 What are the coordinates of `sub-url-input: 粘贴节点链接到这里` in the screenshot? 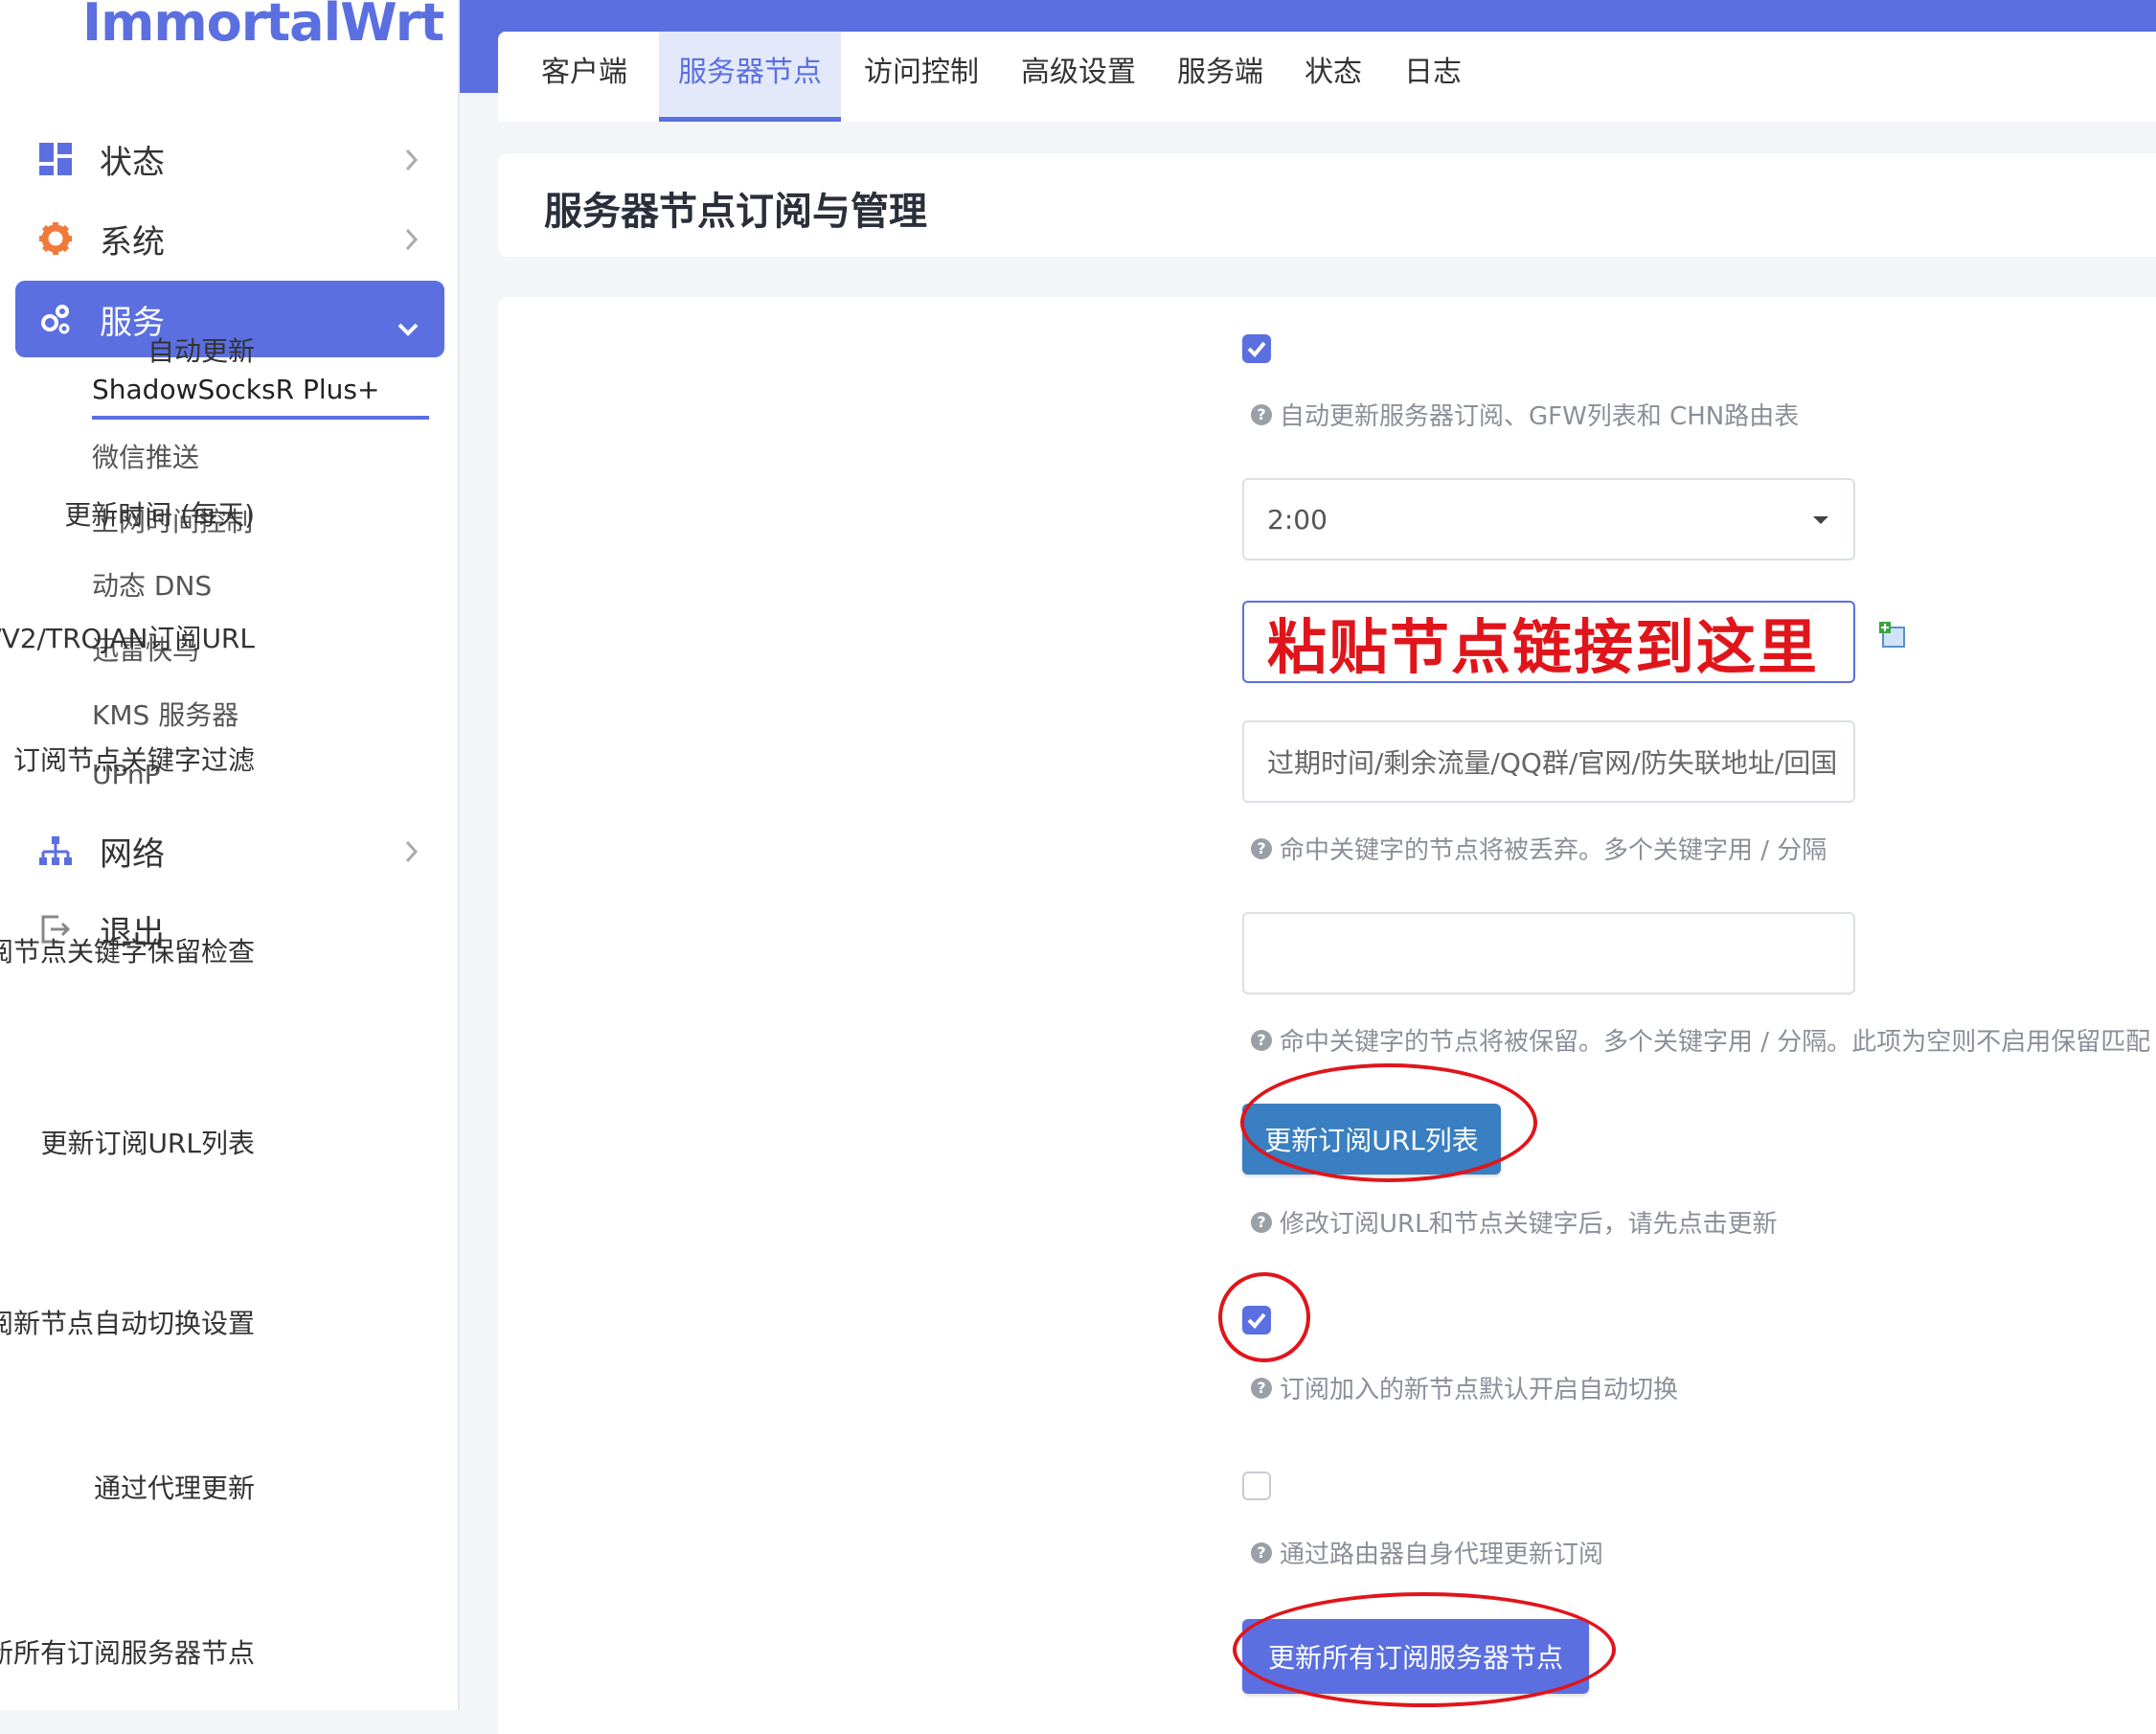 It's located at (1548, 642).